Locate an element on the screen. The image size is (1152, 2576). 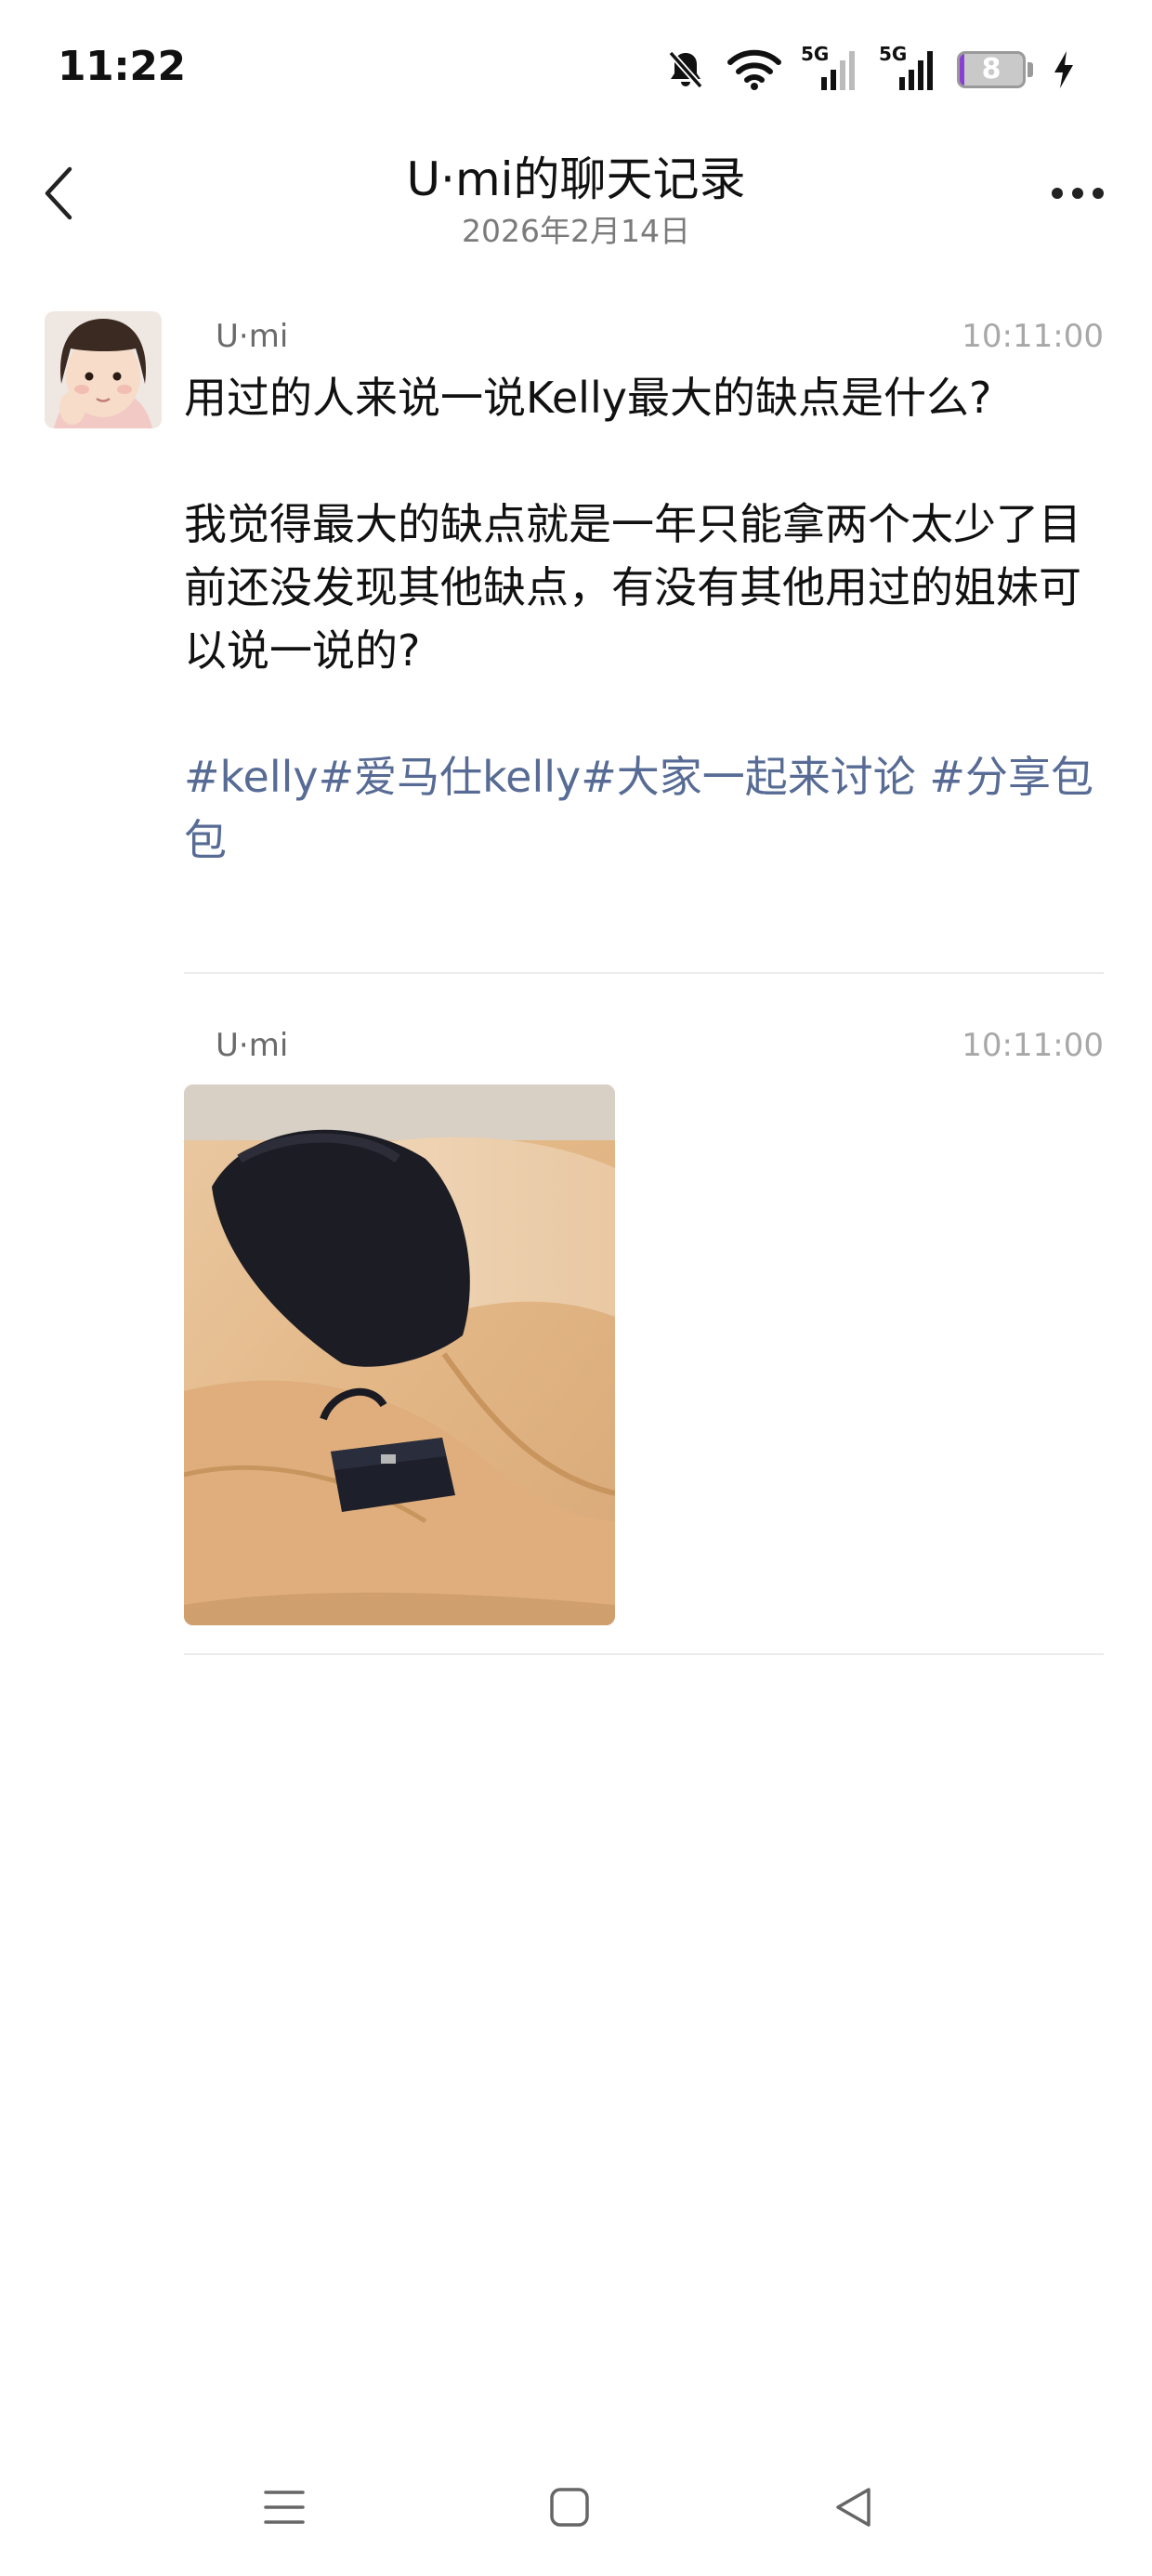
battery-level: 8 is located at coordinates (991, 69).